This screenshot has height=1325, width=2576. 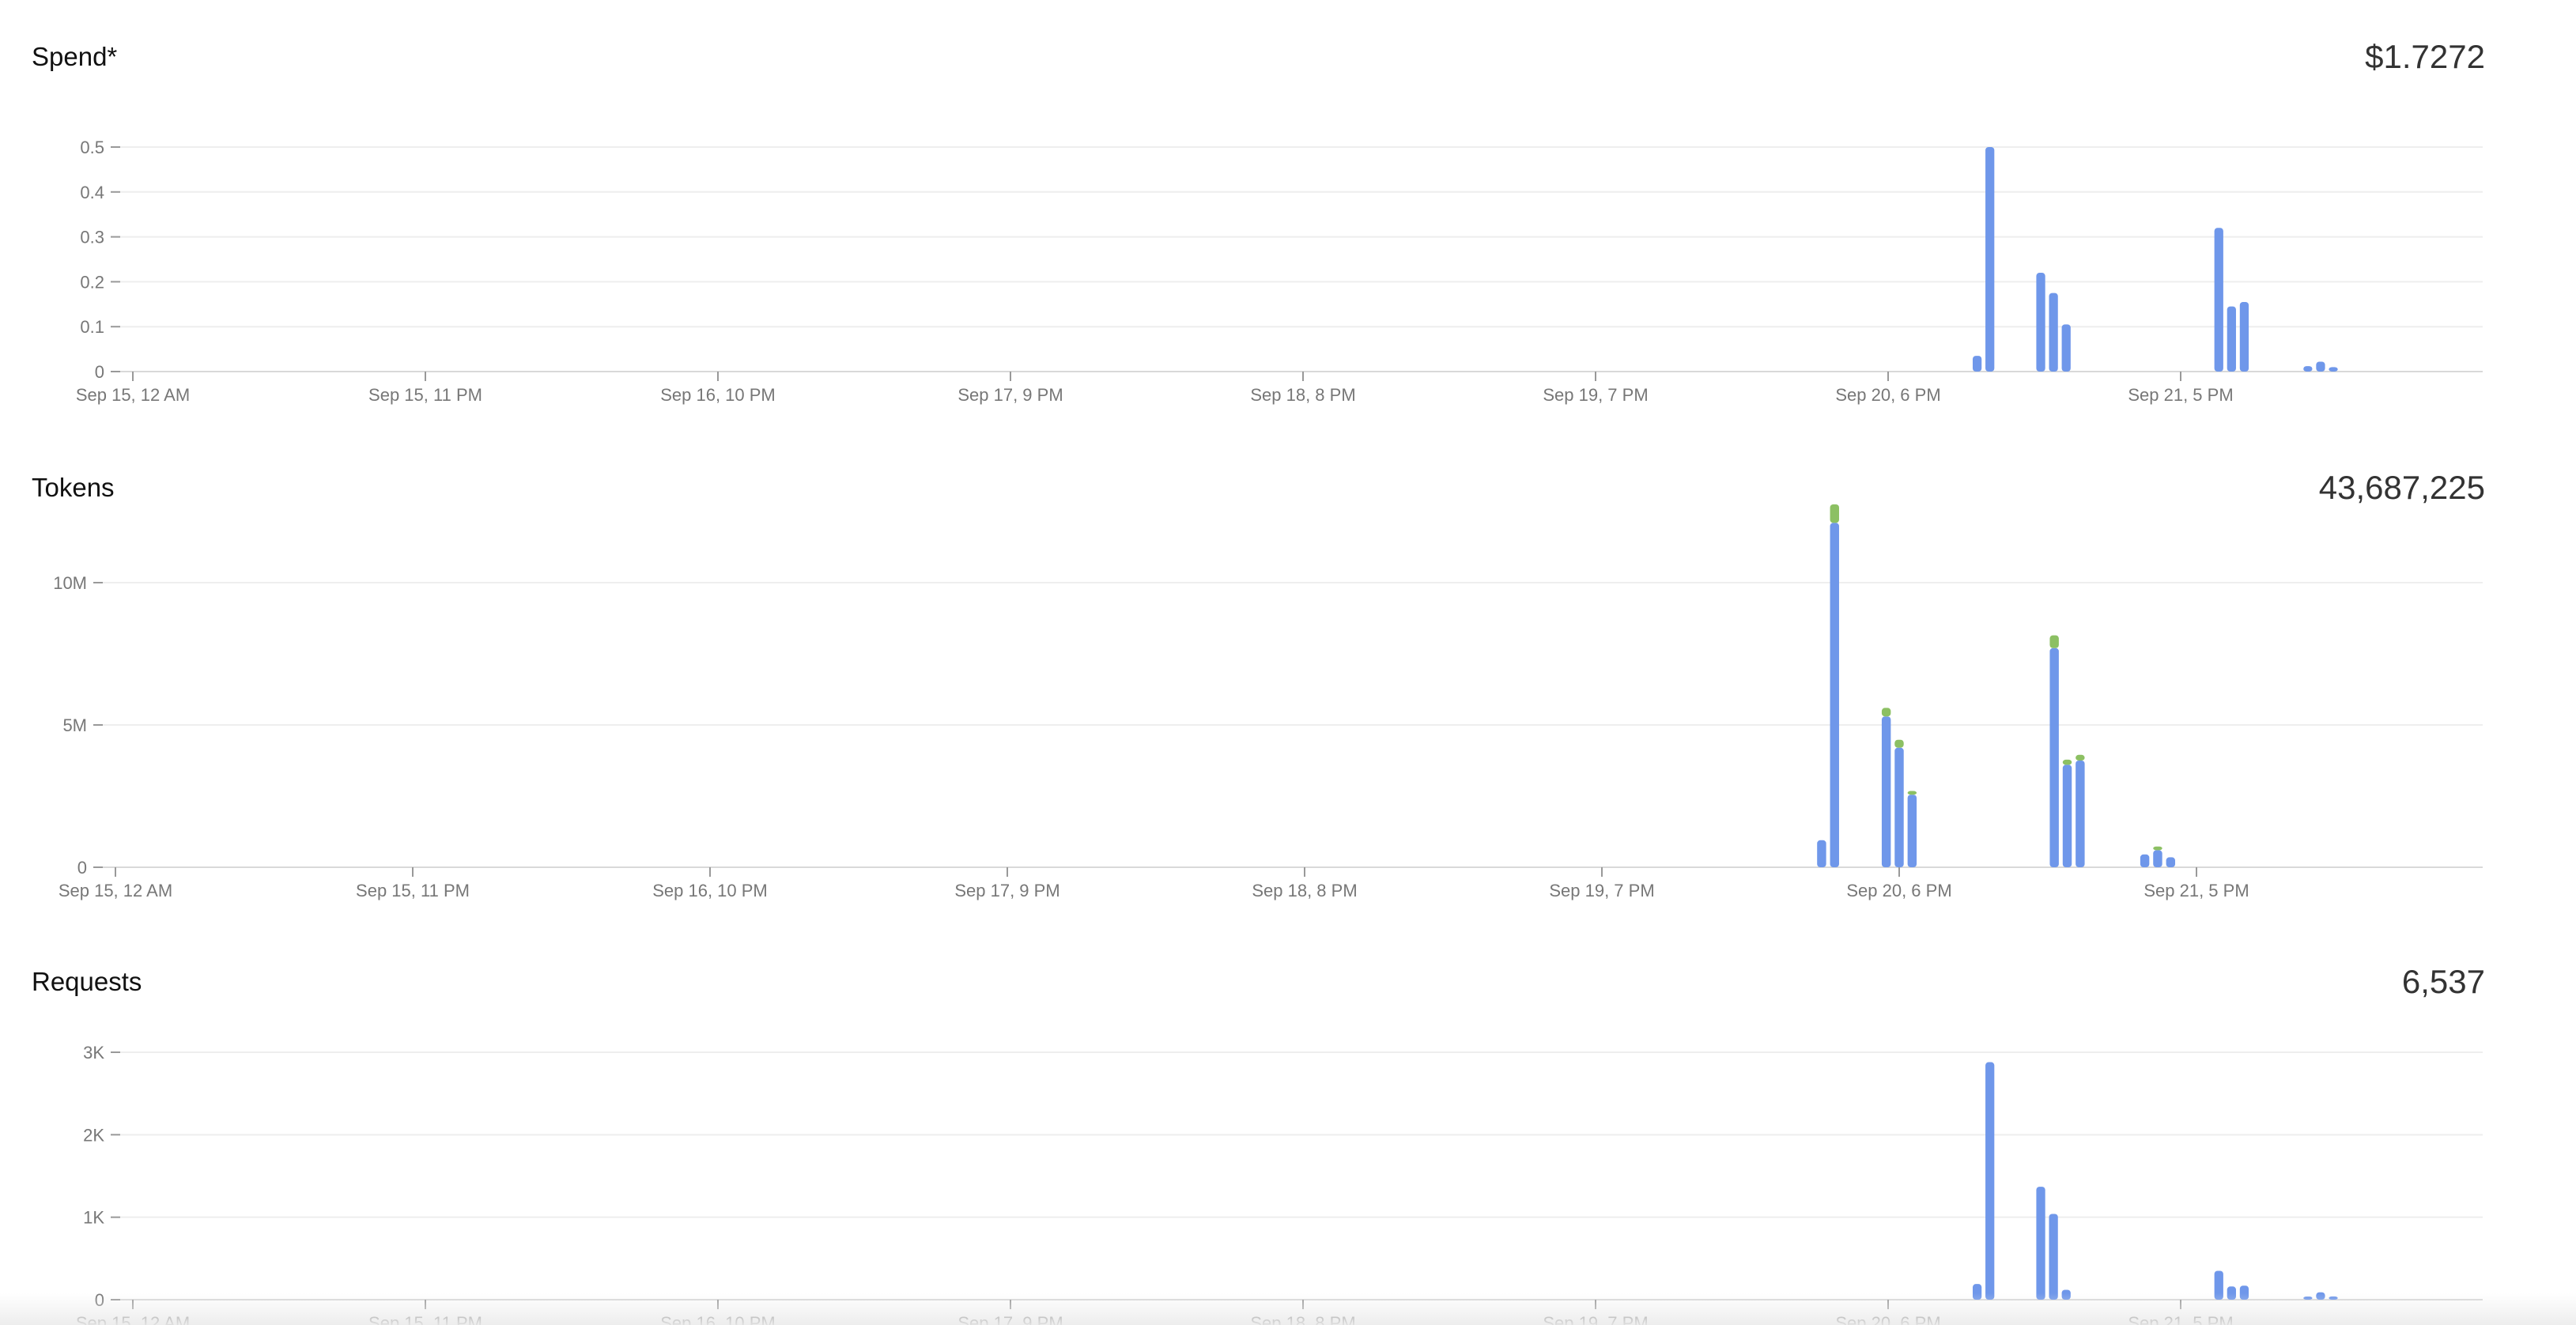 I want to click on spend-y-tick-label: 0.5, so click(x=92, y=147).